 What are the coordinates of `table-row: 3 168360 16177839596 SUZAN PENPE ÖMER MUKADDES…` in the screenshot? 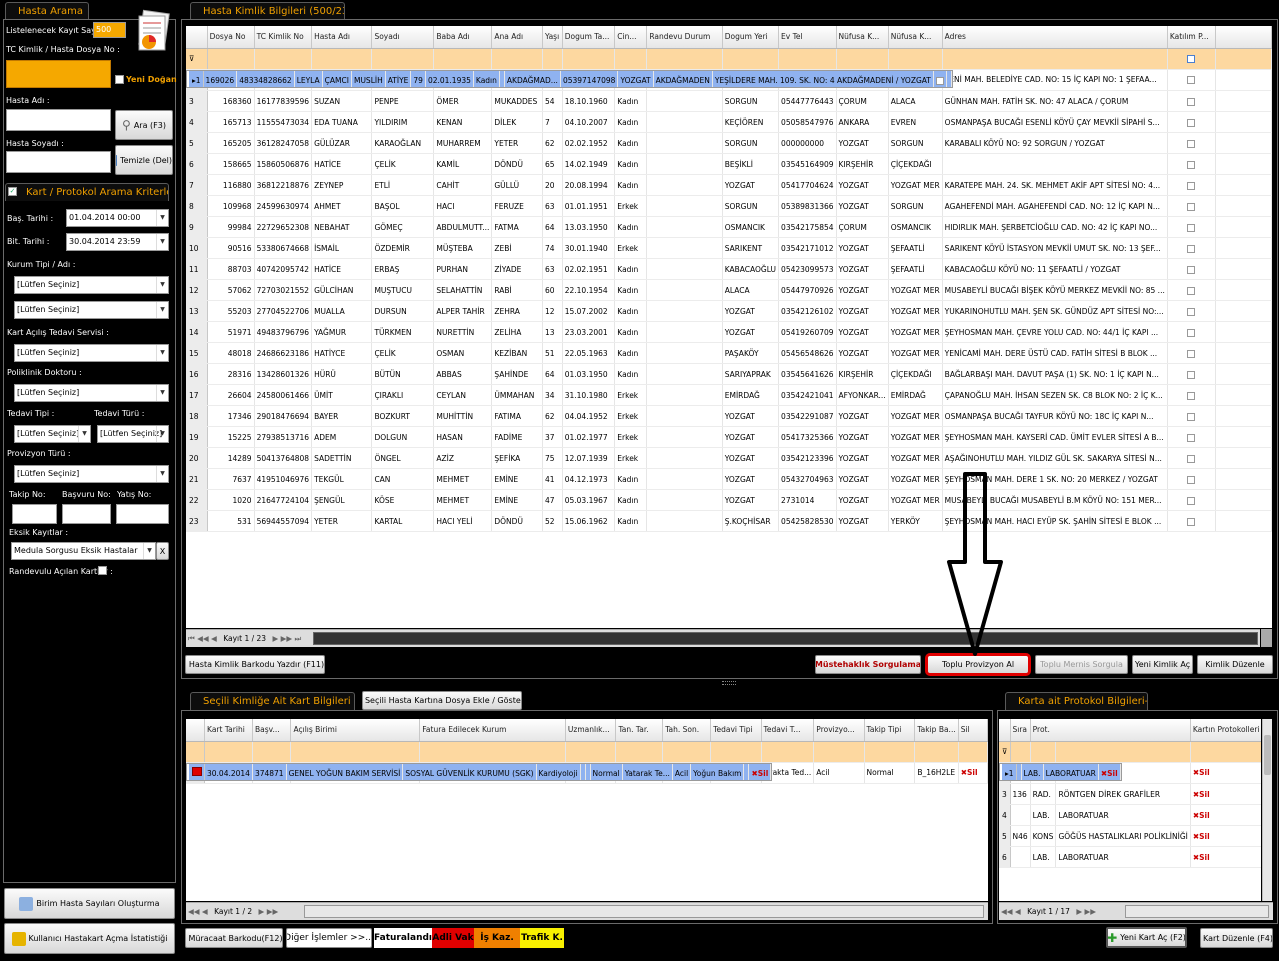 It's located at (729, 101).